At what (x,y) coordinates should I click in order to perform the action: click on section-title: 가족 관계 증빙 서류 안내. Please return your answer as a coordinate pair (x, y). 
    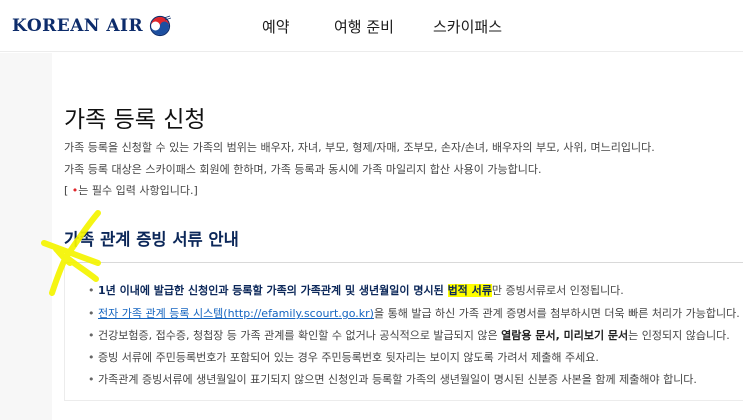
    Looking at the image, I should click on (151, 239).